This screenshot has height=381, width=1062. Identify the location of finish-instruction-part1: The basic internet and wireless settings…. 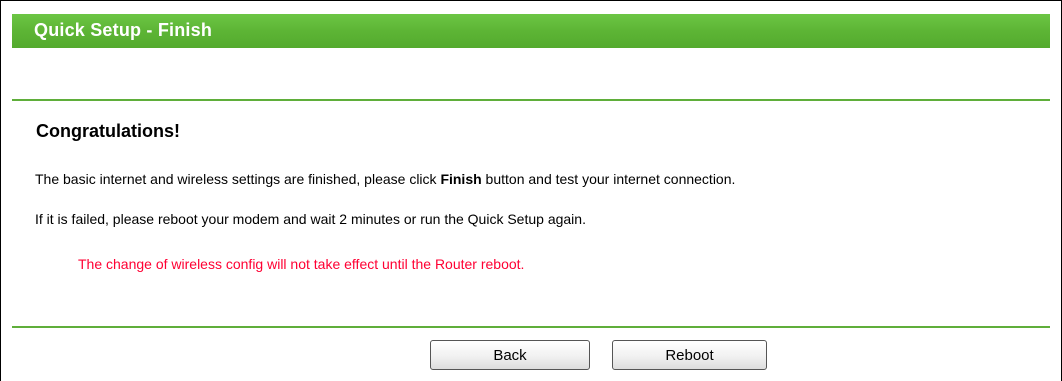
(238, 179).